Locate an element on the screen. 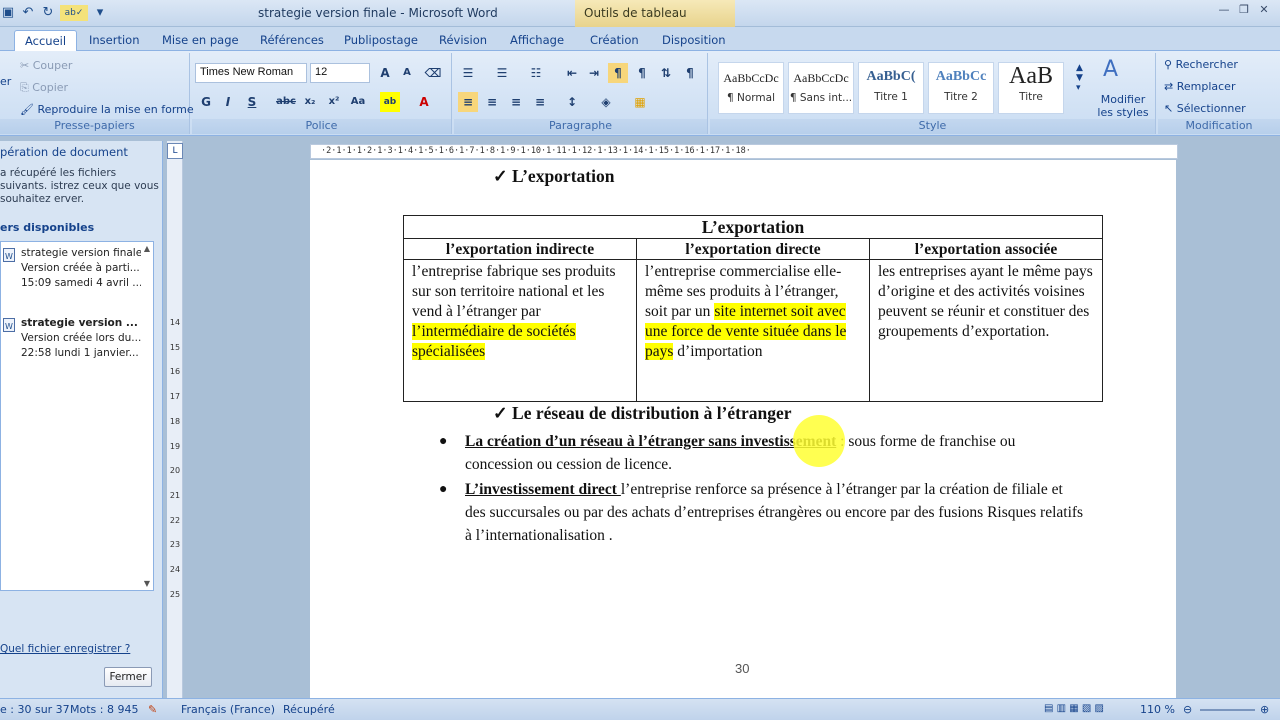 This screenshot has height=720, width=1280. styles-scroll-icon: ▲ ▼ ▾ is located at coordinates (1079, 78).